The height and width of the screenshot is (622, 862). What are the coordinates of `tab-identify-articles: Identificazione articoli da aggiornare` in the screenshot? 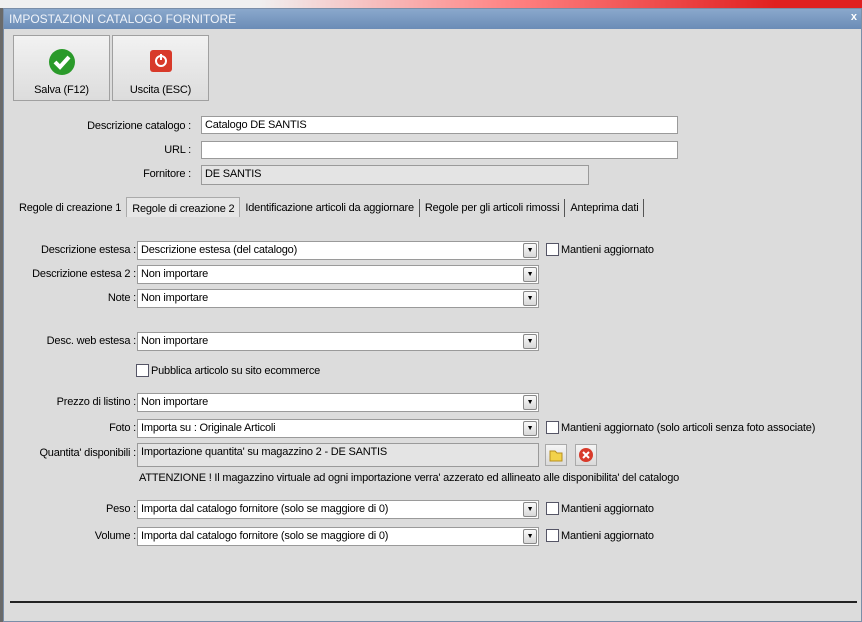 It's located at (330, 208).